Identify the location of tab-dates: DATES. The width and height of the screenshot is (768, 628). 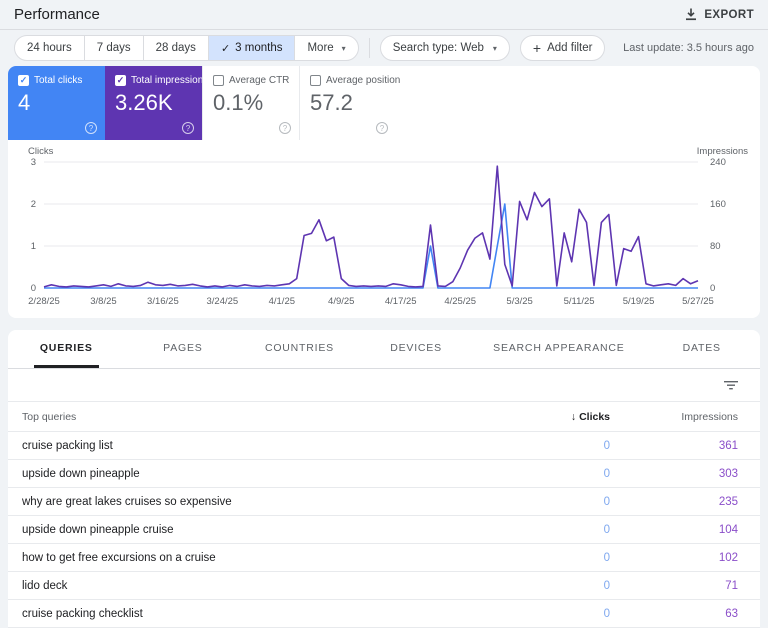
(701, 349).